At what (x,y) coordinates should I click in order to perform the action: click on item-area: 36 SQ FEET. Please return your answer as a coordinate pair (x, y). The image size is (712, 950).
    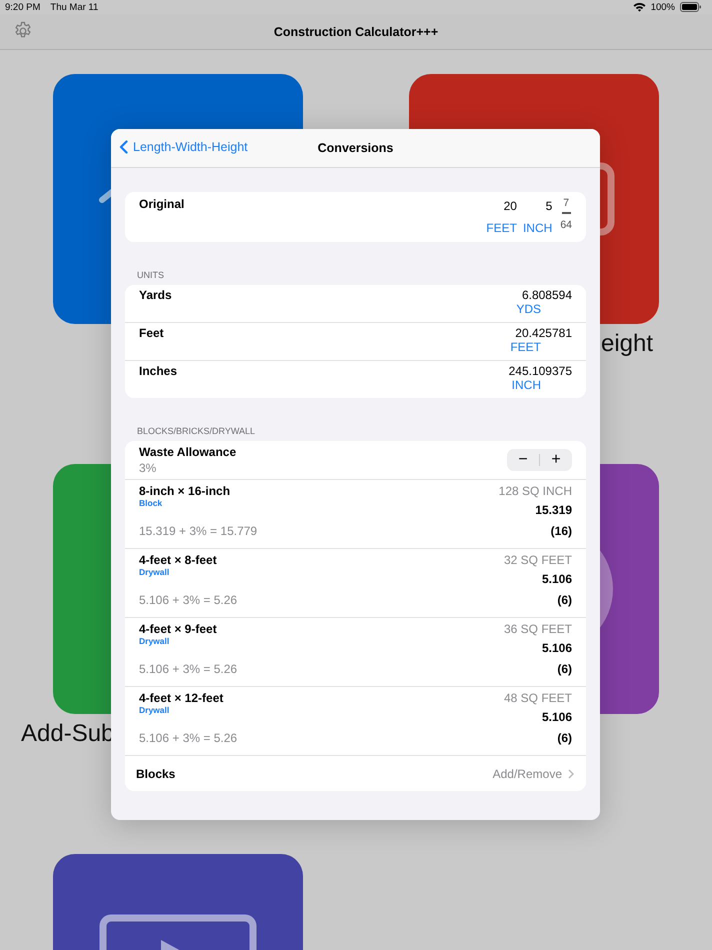
    Looking at the image, I should click on (538, 629).